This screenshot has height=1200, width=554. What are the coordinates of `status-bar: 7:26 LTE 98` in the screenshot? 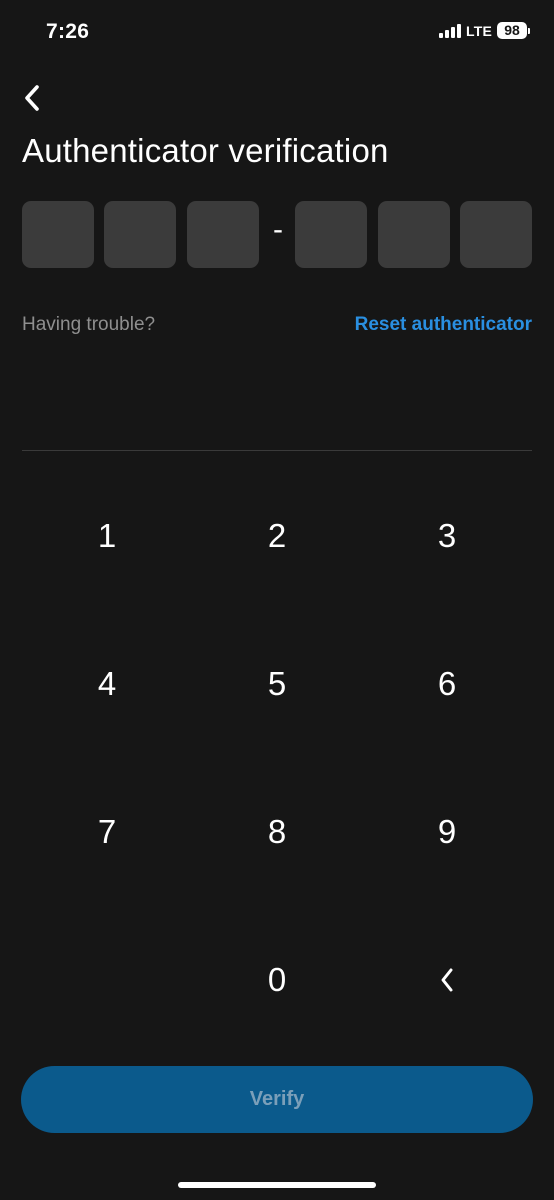 It's located at (277, 33).